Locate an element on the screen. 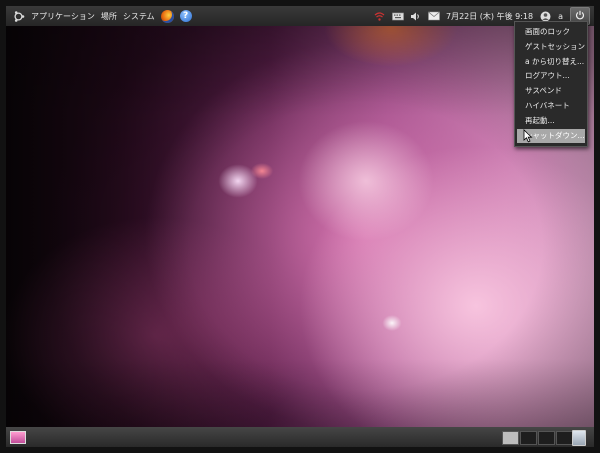  menu-item-lock-screen: 画面のロック is located at coordinates (551, 32).